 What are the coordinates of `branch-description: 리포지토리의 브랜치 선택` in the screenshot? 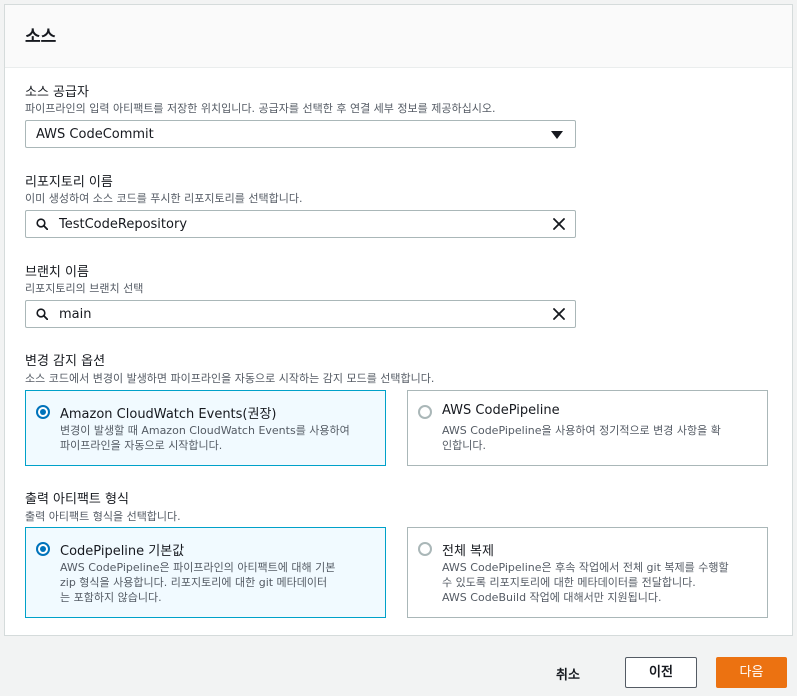 It's located at (84, 288).